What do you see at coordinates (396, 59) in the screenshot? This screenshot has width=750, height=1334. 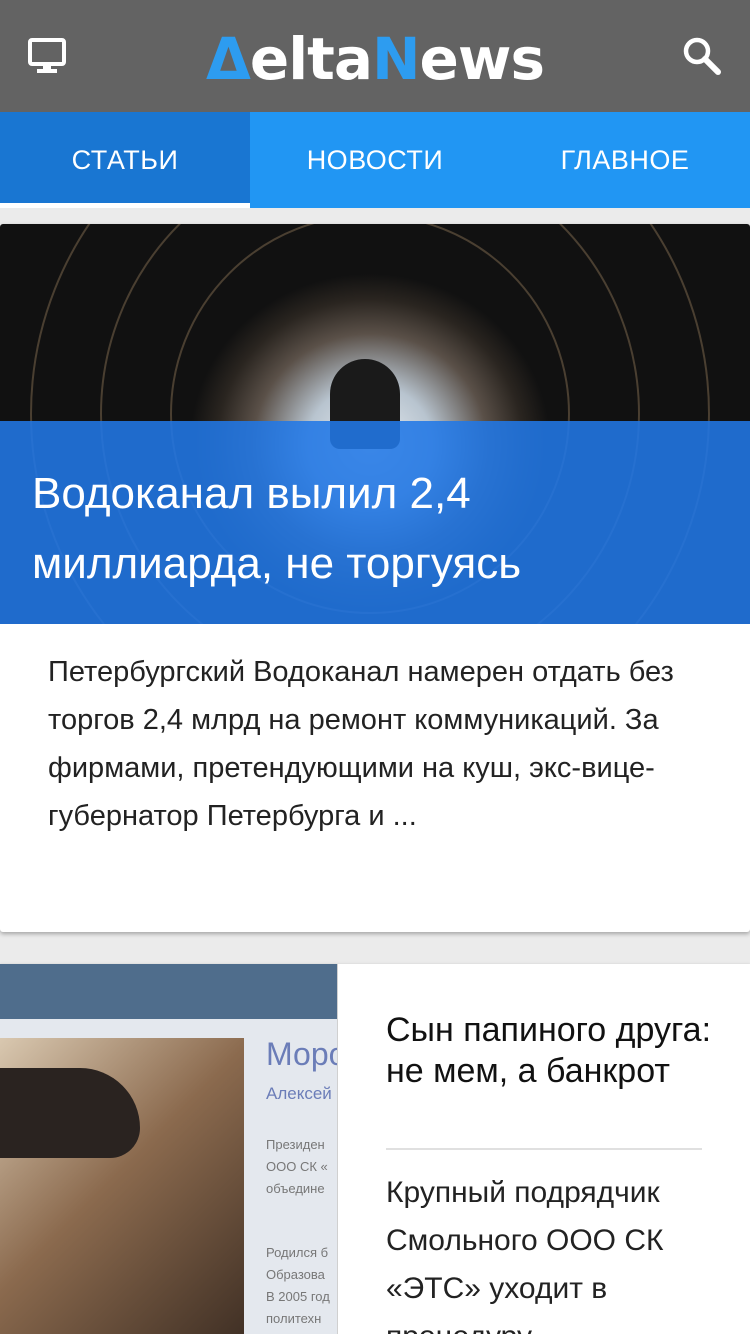 I see `logo-n: N` at bounding box center [396, 59].